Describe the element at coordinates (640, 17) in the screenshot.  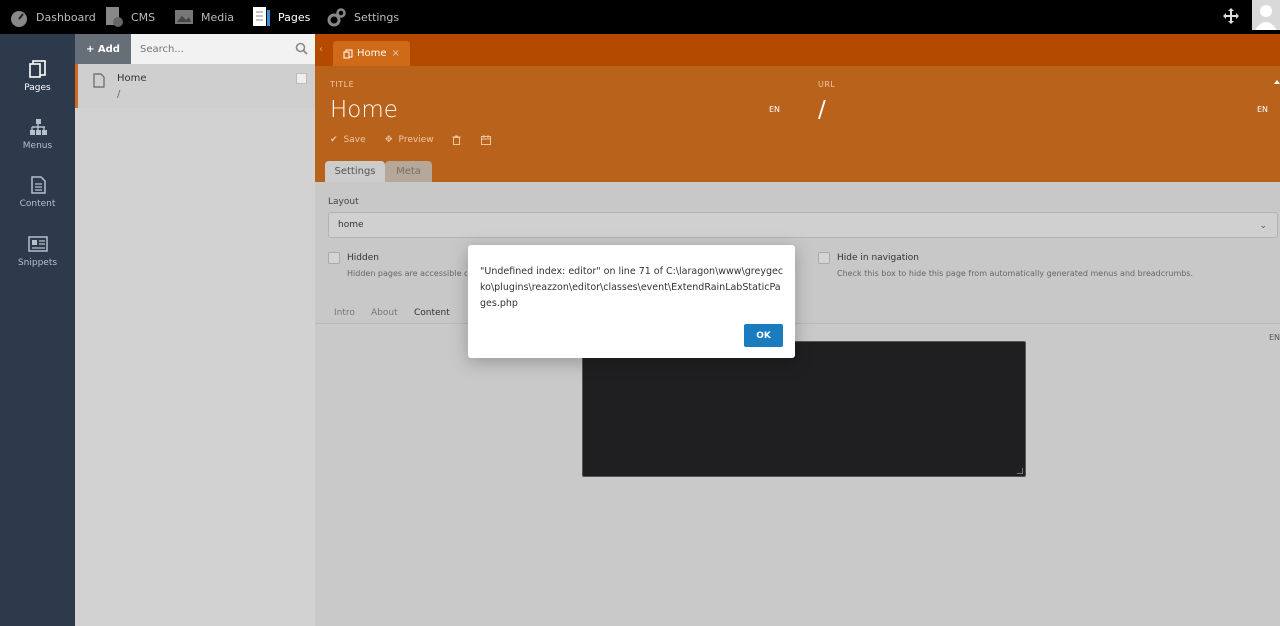
I see `top-navbar: Dashboard CMS Media Pages Settings` at that location.